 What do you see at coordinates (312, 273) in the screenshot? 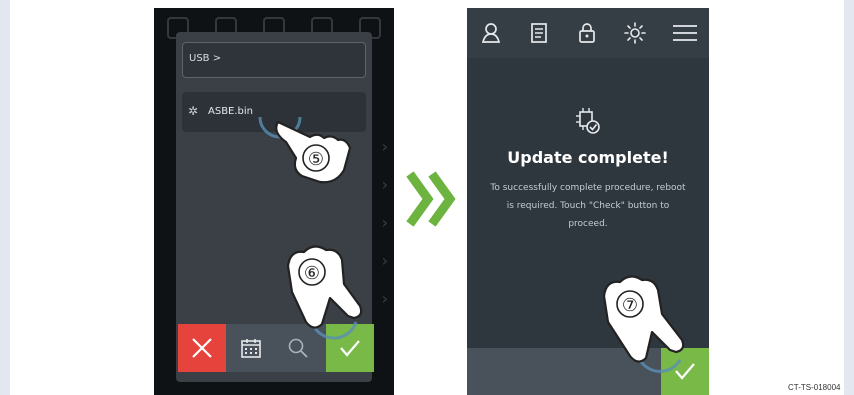
I see `step6-number: ⑥` at bounding box center [312, 273].